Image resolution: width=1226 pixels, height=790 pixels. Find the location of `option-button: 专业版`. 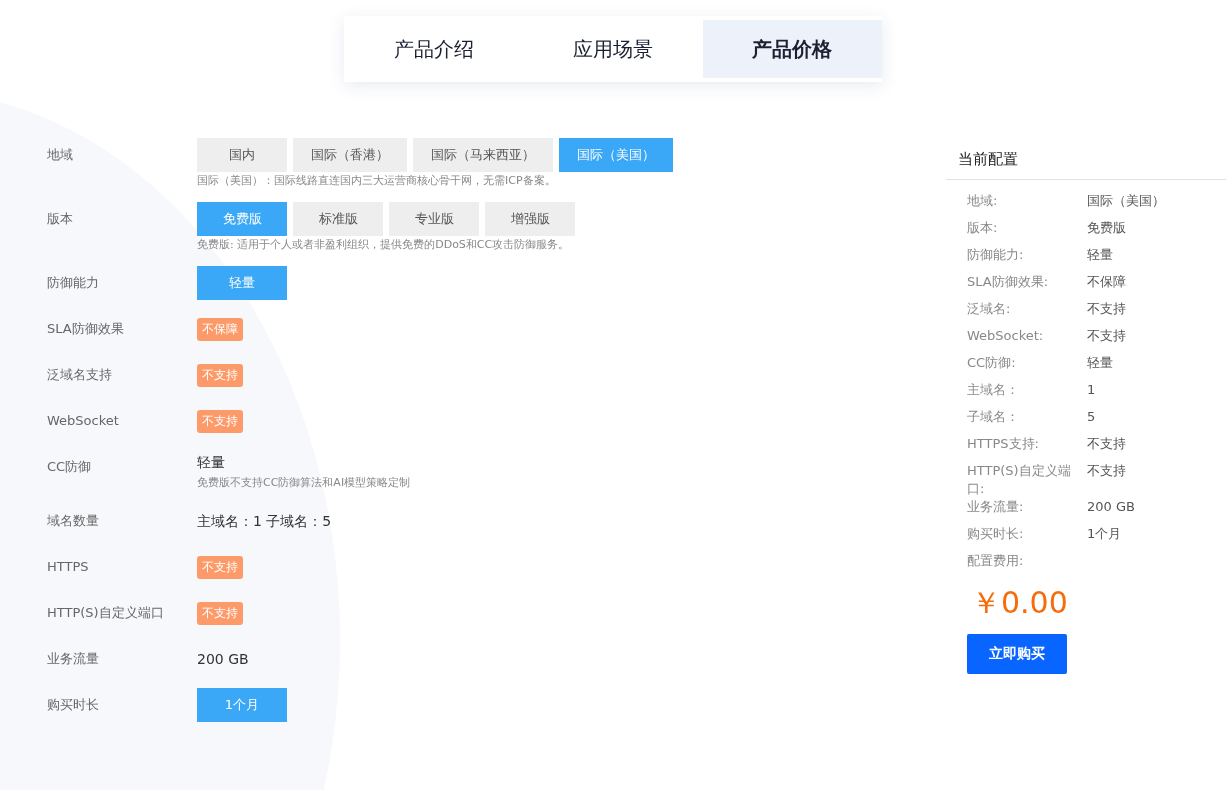

option-button: 专业版 is located at coordinates (434, 219).